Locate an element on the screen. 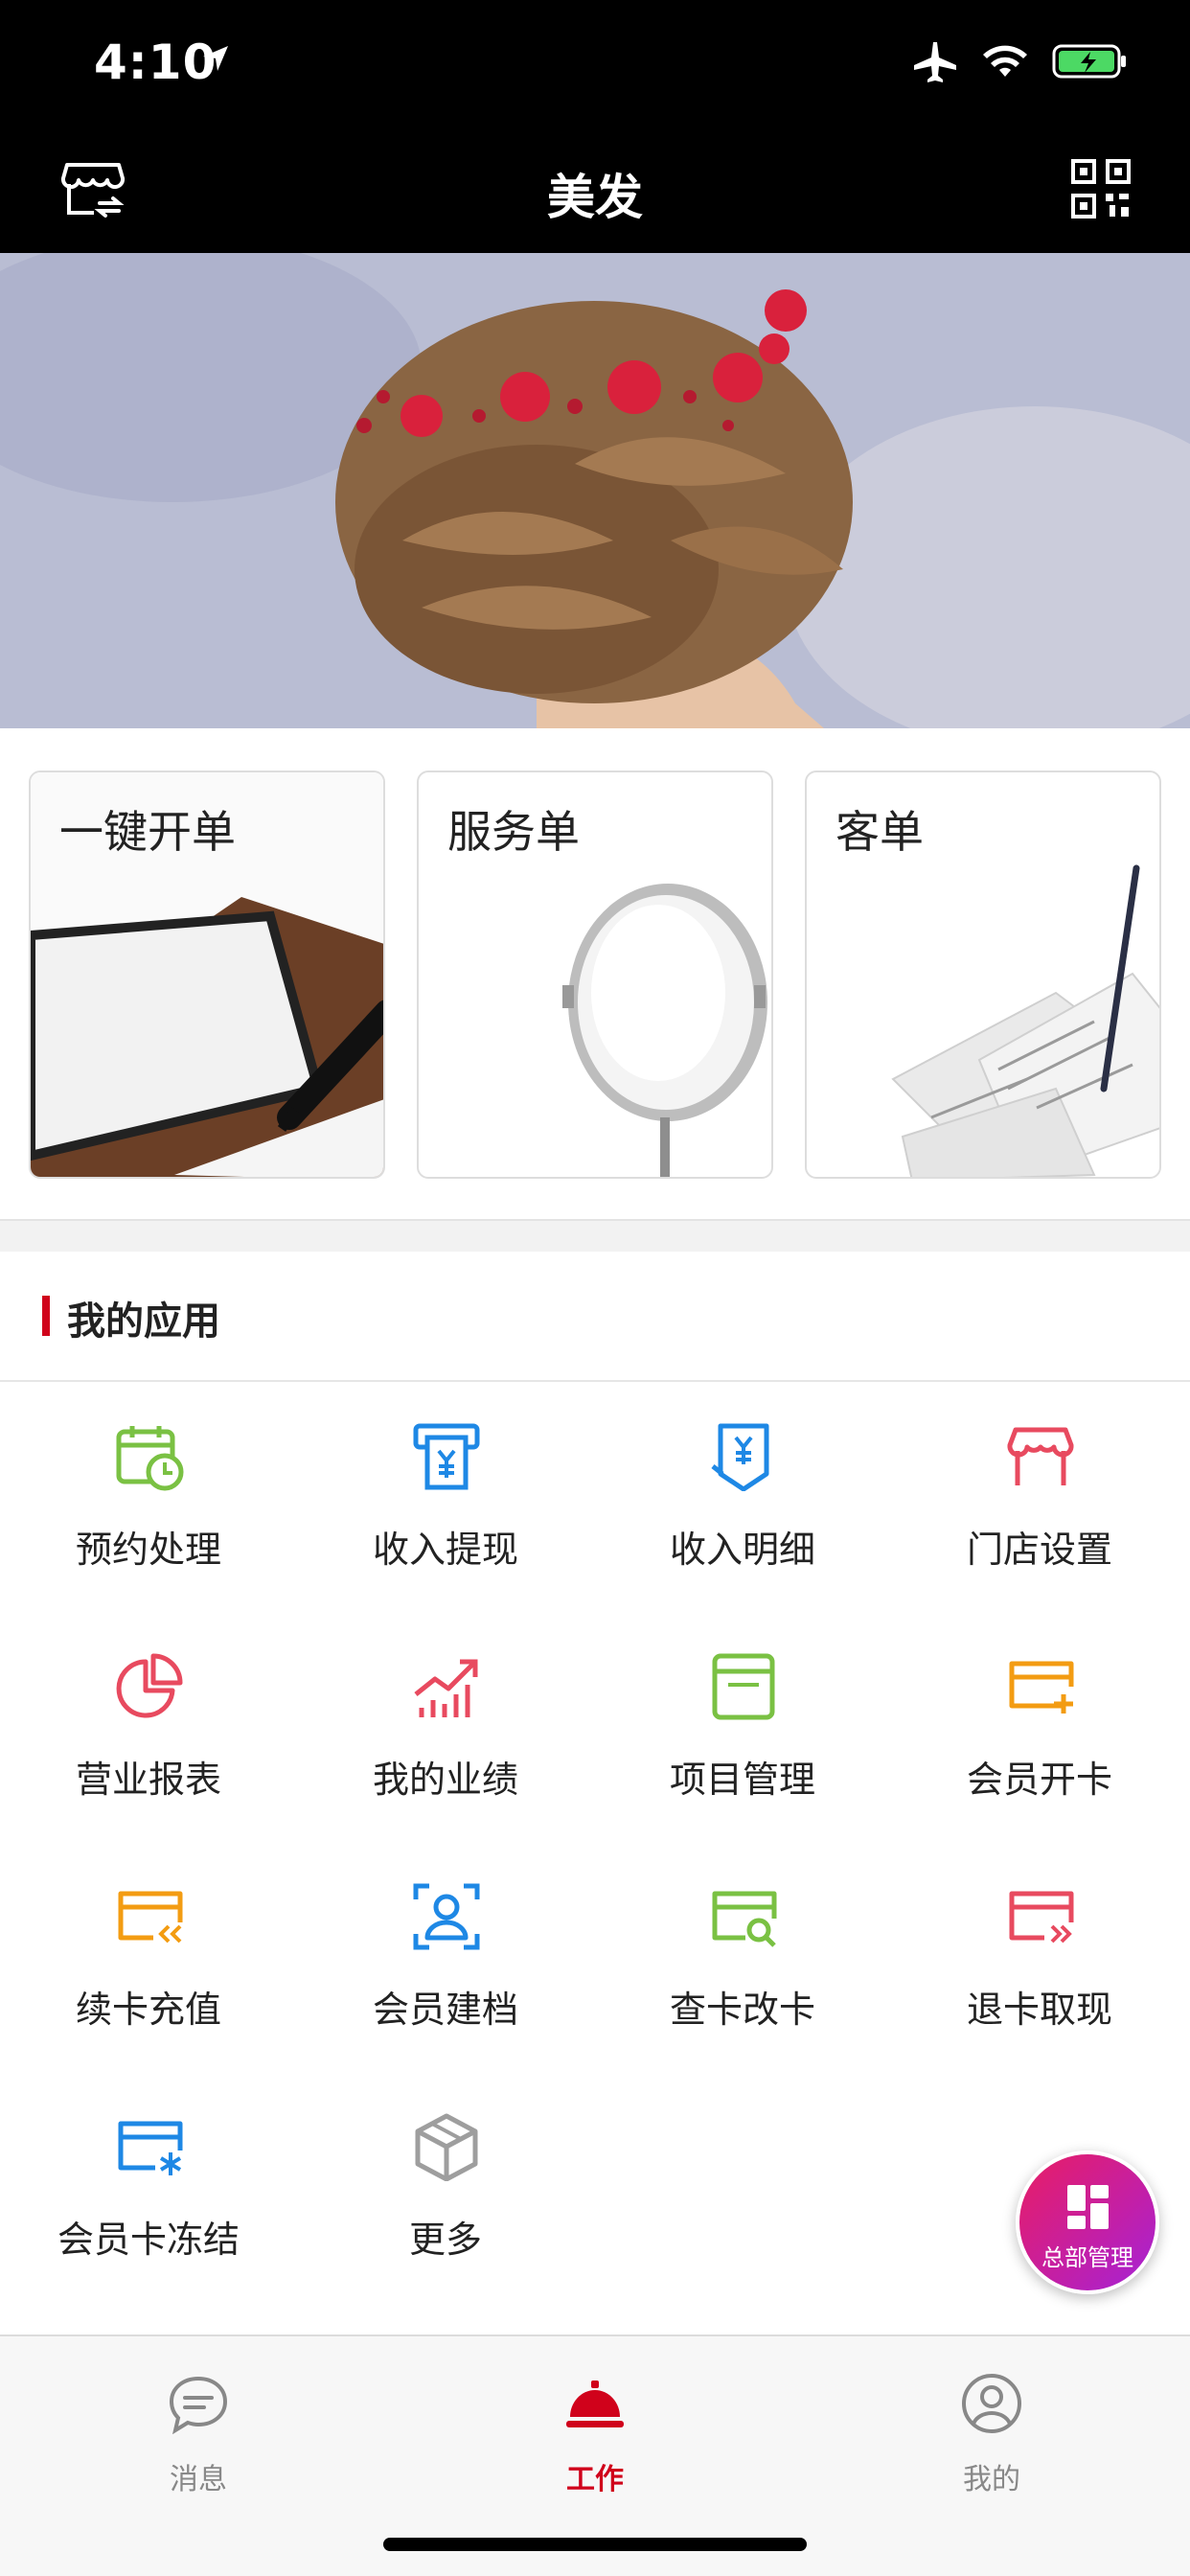 The height and width of the screenshot is (2576, 1190). card-recharge-icon is located at coordinates (151, 1917).